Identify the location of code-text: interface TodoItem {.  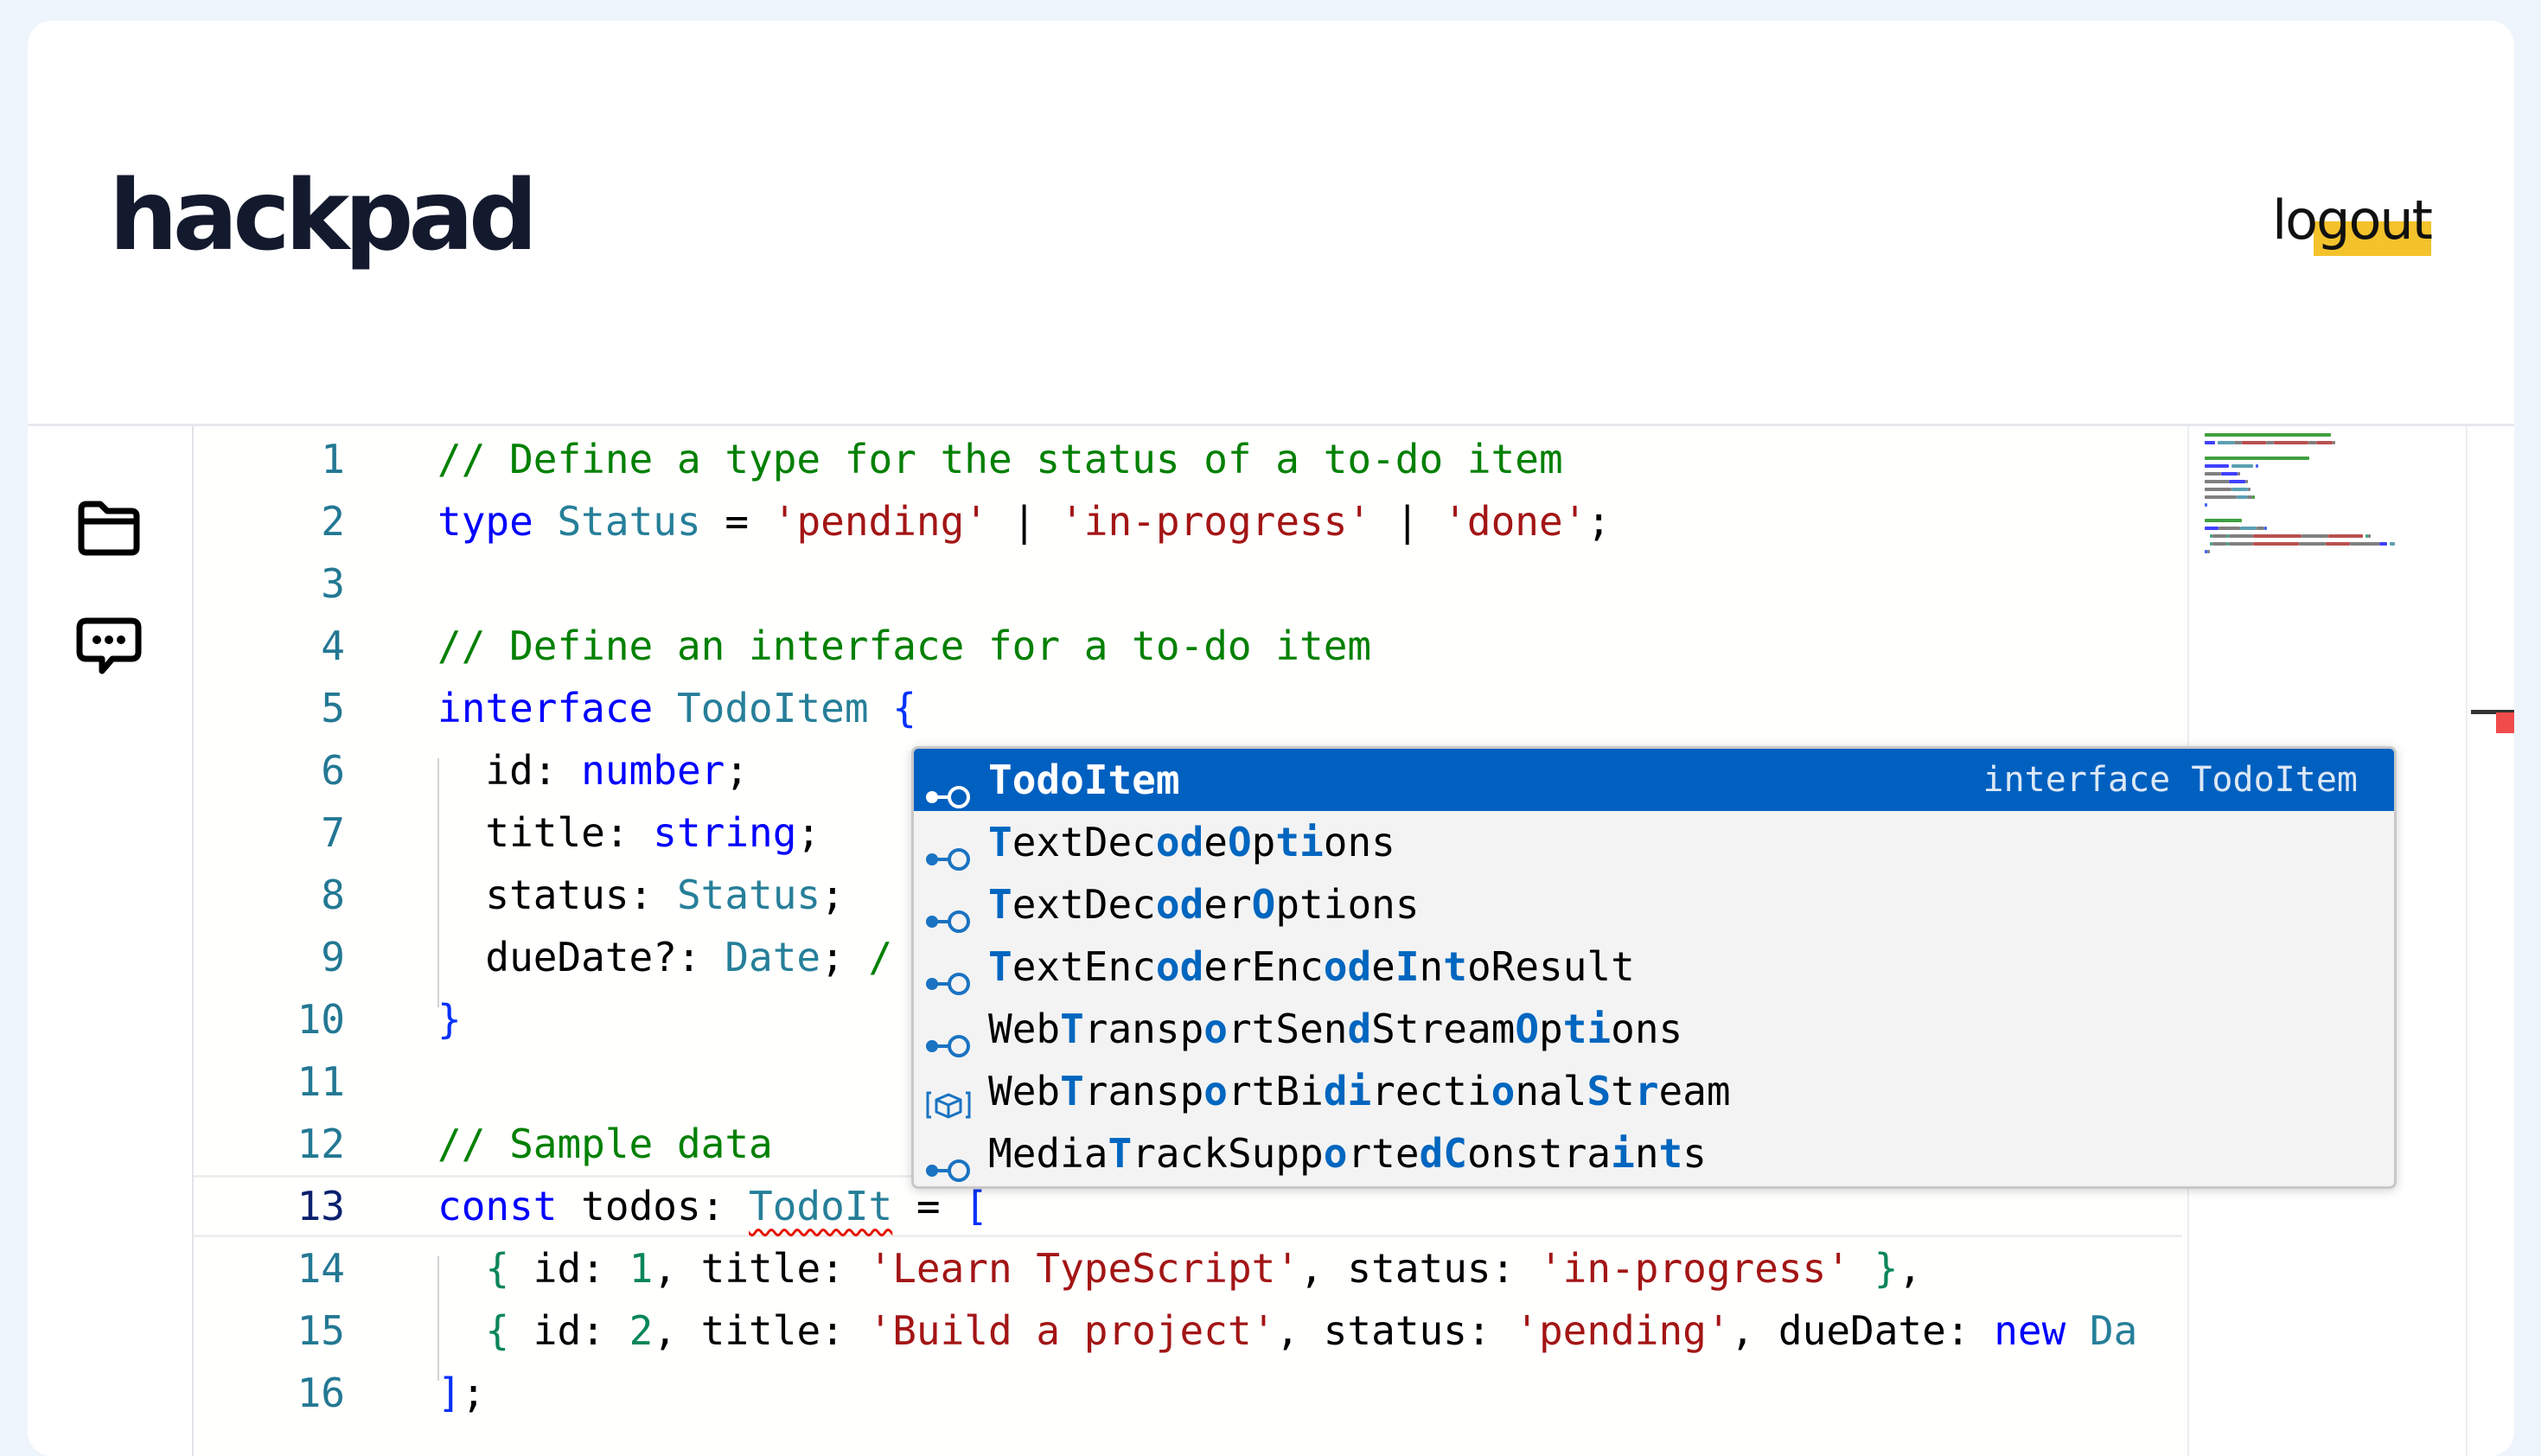
(676, 708).